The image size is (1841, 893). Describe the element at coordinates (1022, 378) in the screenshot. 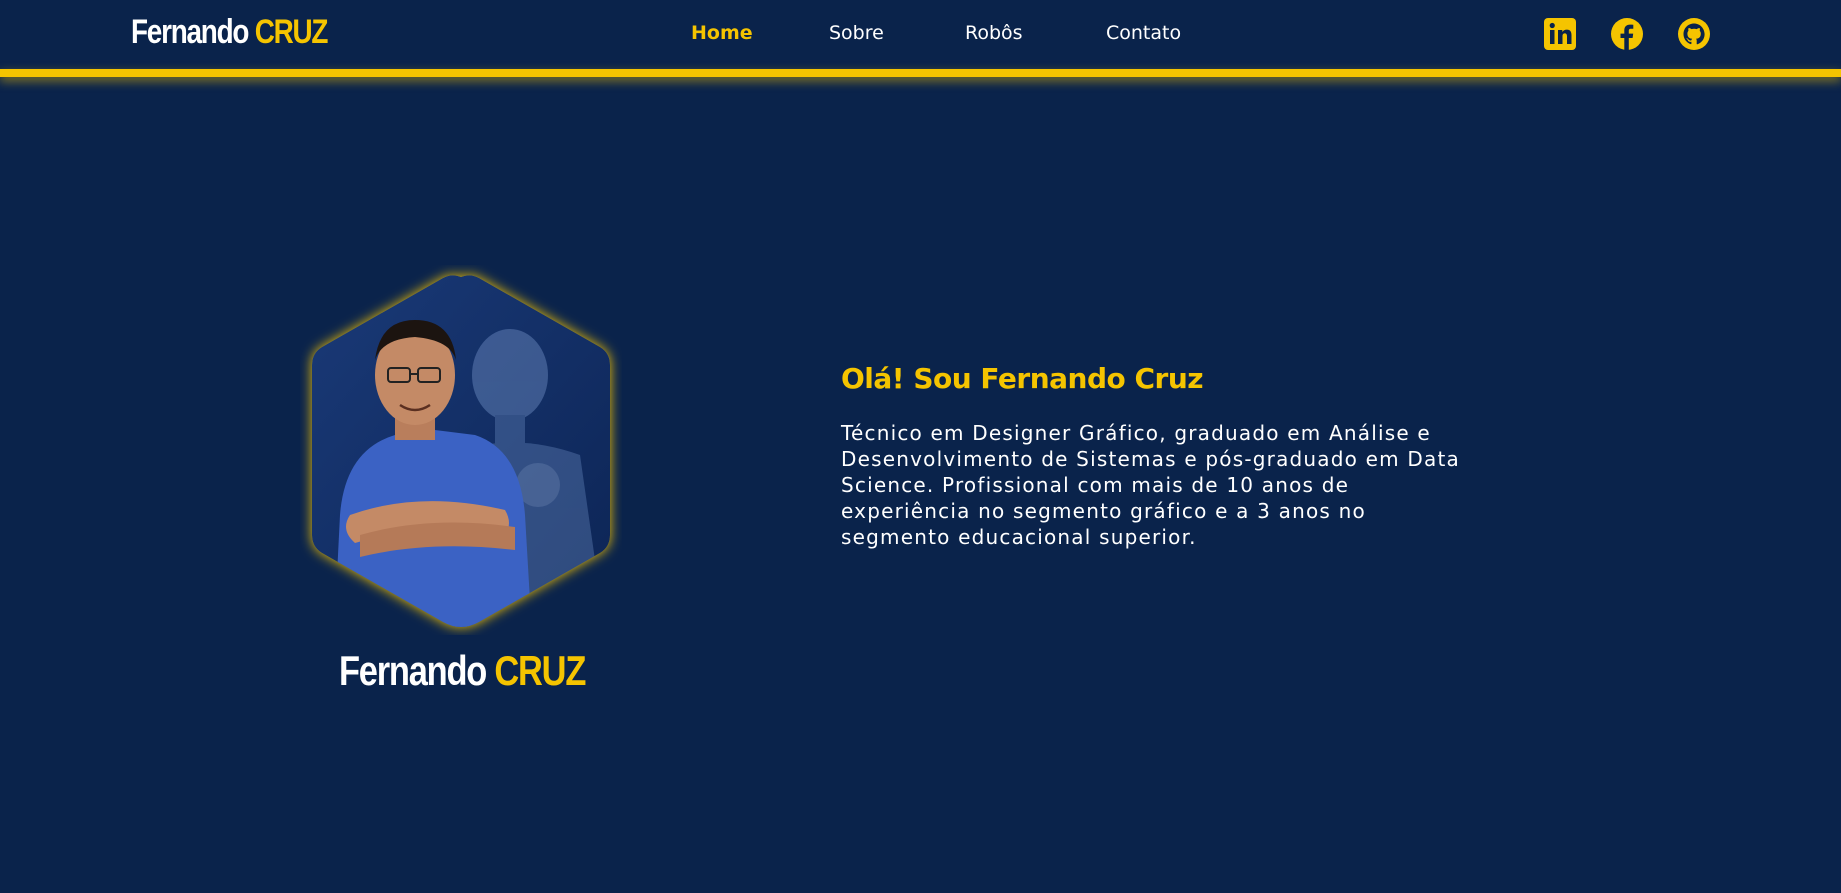

I see `intro-greeting: Olá! Sou Fernando Cruz` at that location.